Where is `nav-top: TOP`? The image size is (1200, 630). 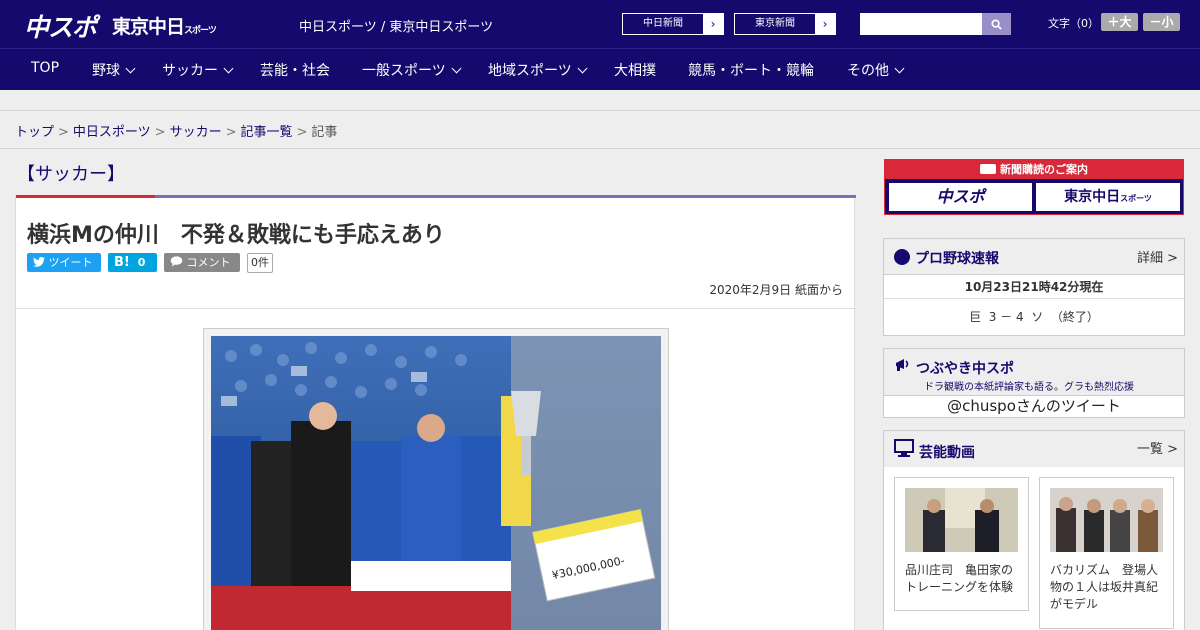 nav-top: TOP is located at coordinates (45, 68).